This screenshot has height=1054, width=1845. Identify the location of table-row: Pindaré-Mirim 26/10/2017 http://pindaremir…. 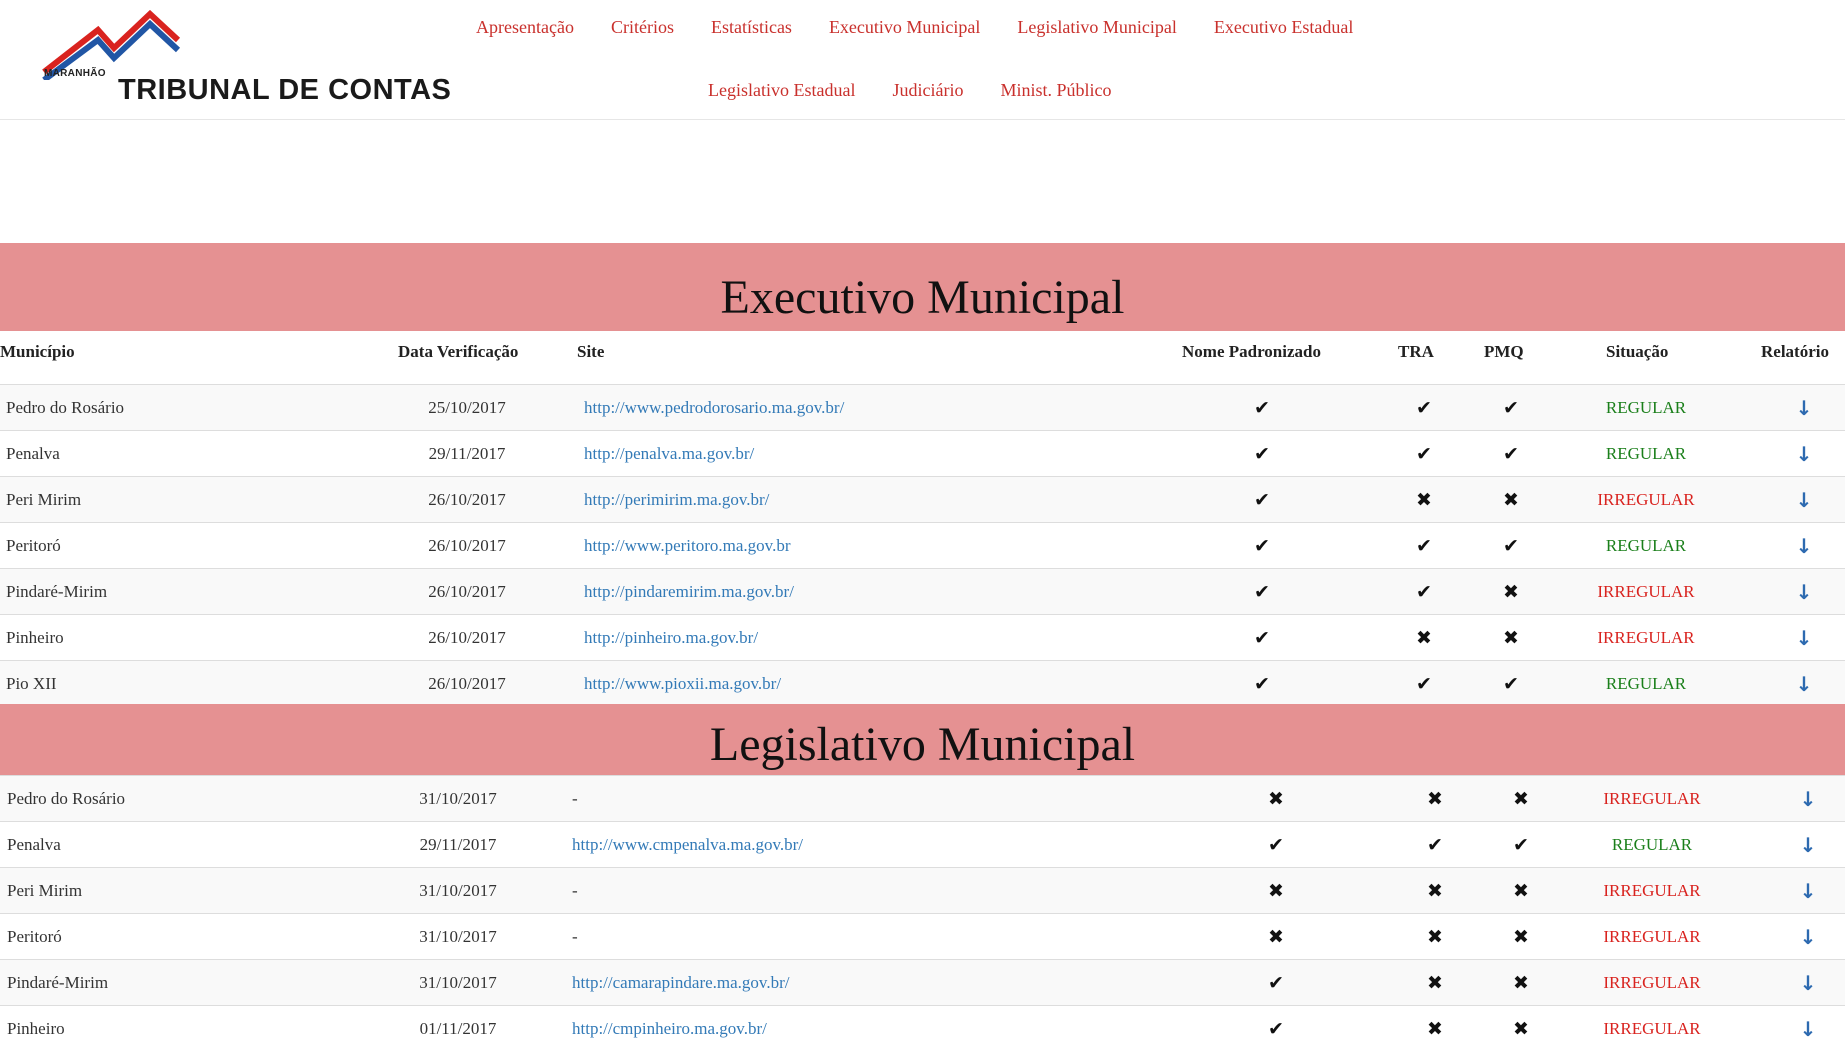
(922, 591).